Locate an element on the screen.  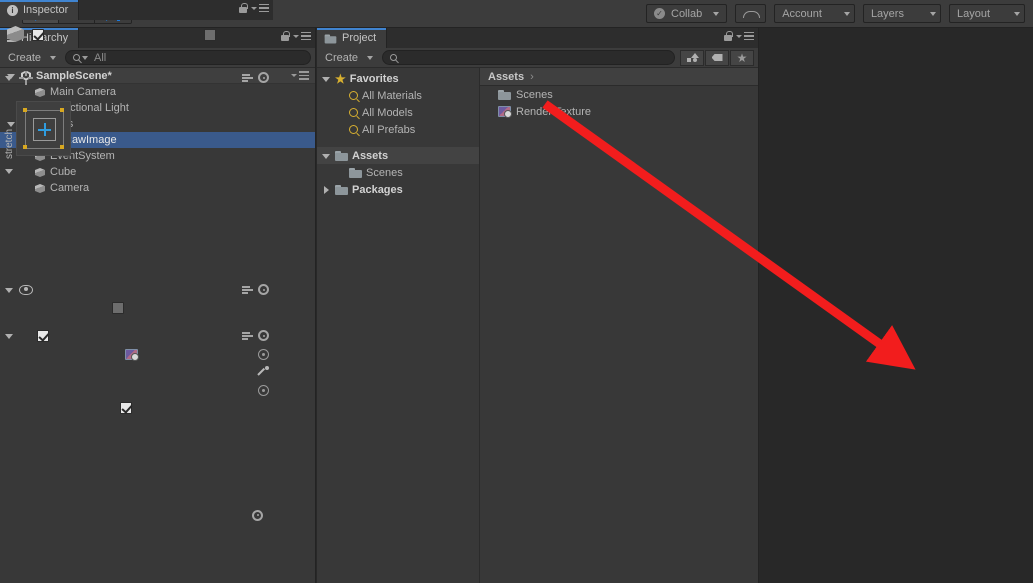
breadcrumb: Assets › is located at coordinates (619, 77).